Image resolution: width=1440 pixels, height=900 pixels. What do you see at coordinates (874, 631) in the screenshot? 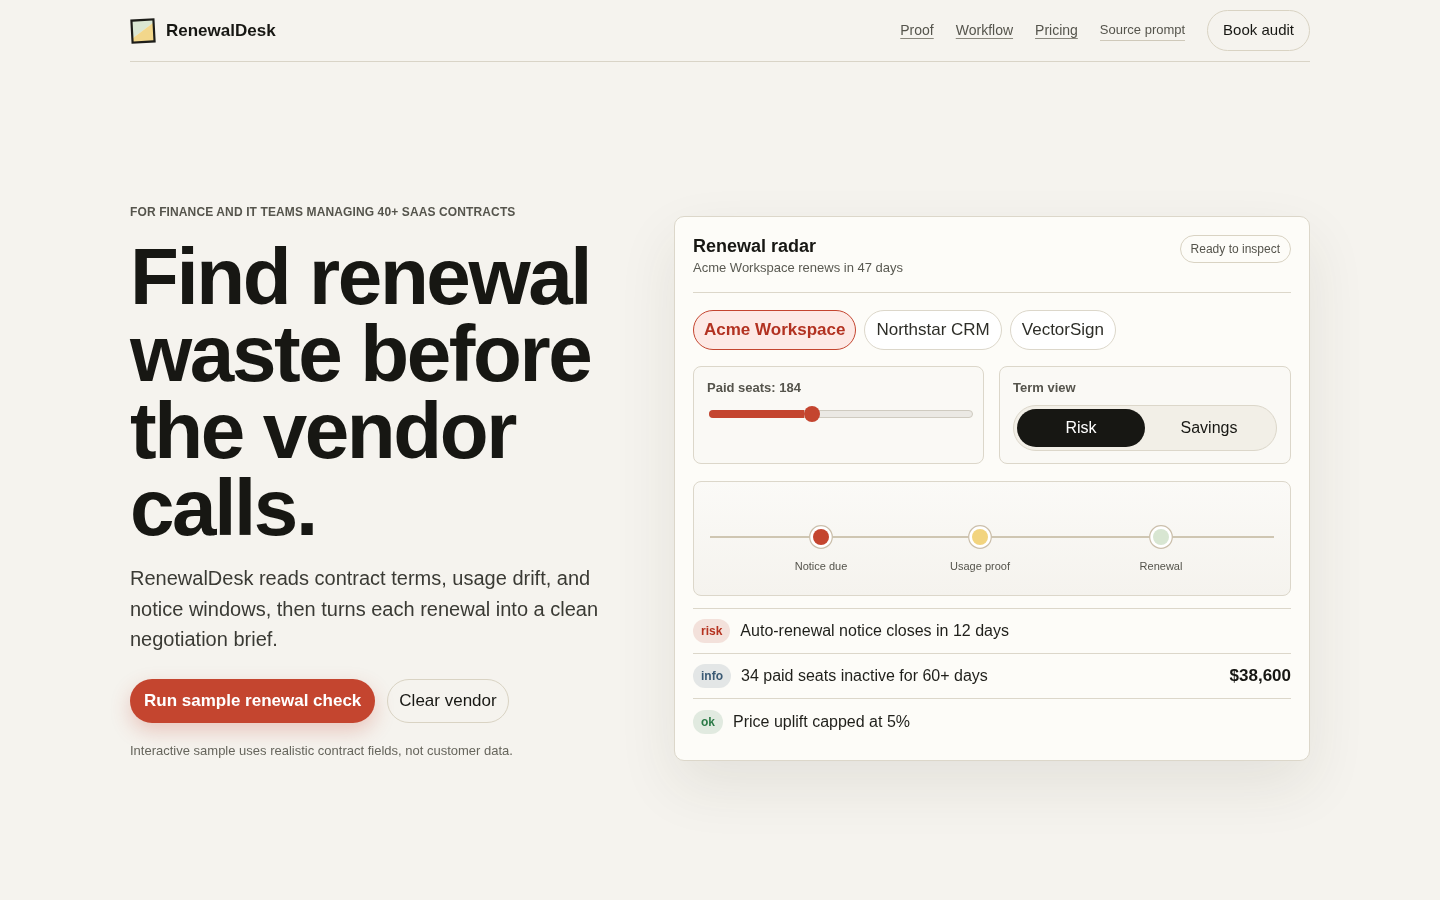
I see `finding-text: Auto-renewal notice closes in 12 days` at bounding box center [874, 631].